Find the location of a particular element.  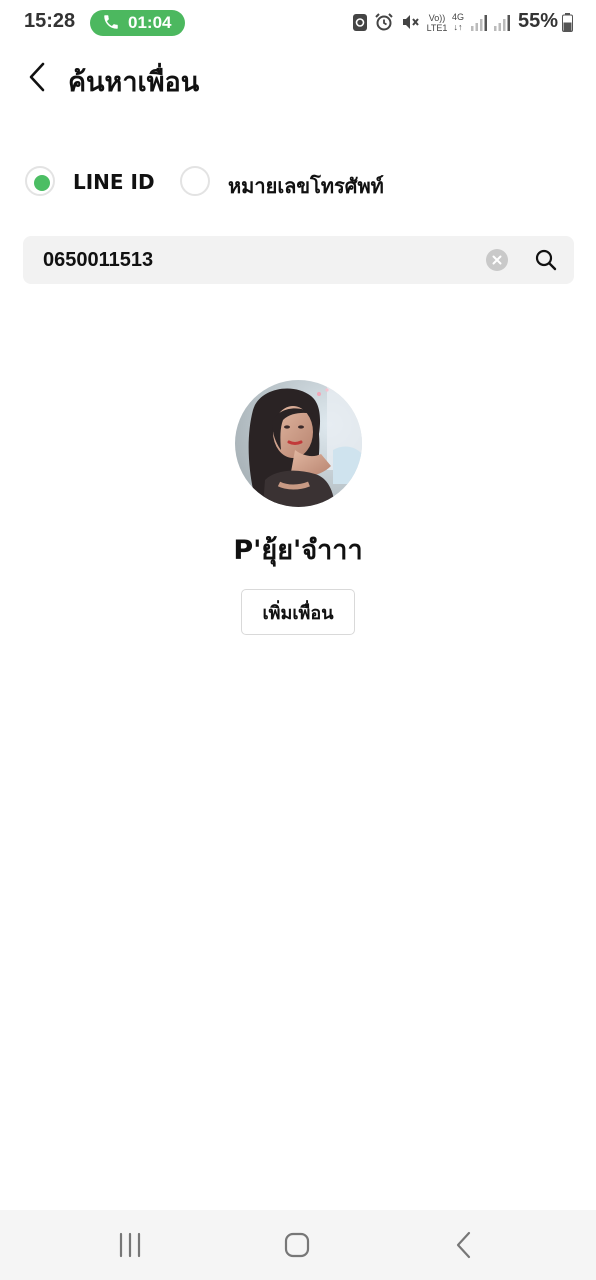

radio-line-id: LINE ID is located at coordinates (100, 183).